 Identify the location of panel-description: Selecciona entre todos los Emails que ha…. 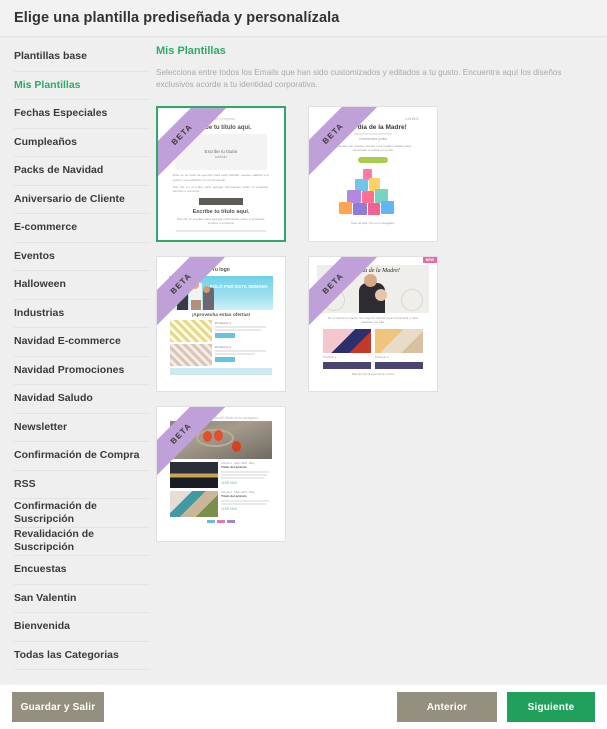
(359, 79).